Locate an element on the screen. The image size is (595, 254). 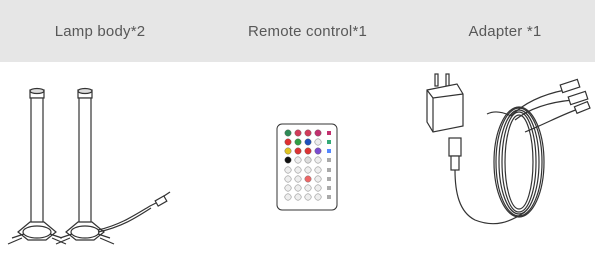
remote-control-icon is located at coordinates (307, 167).